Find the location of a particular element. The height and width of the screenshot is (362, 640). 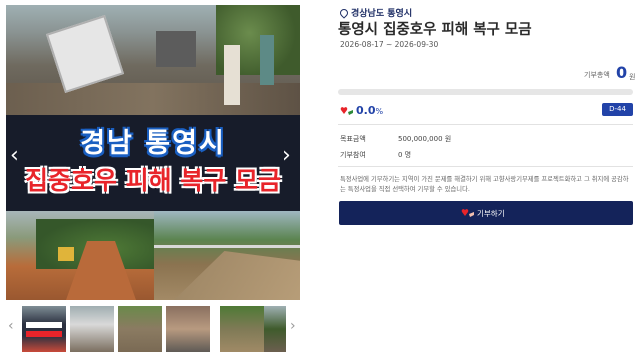

amount-value: 0 is located at coordinates (622, 72).